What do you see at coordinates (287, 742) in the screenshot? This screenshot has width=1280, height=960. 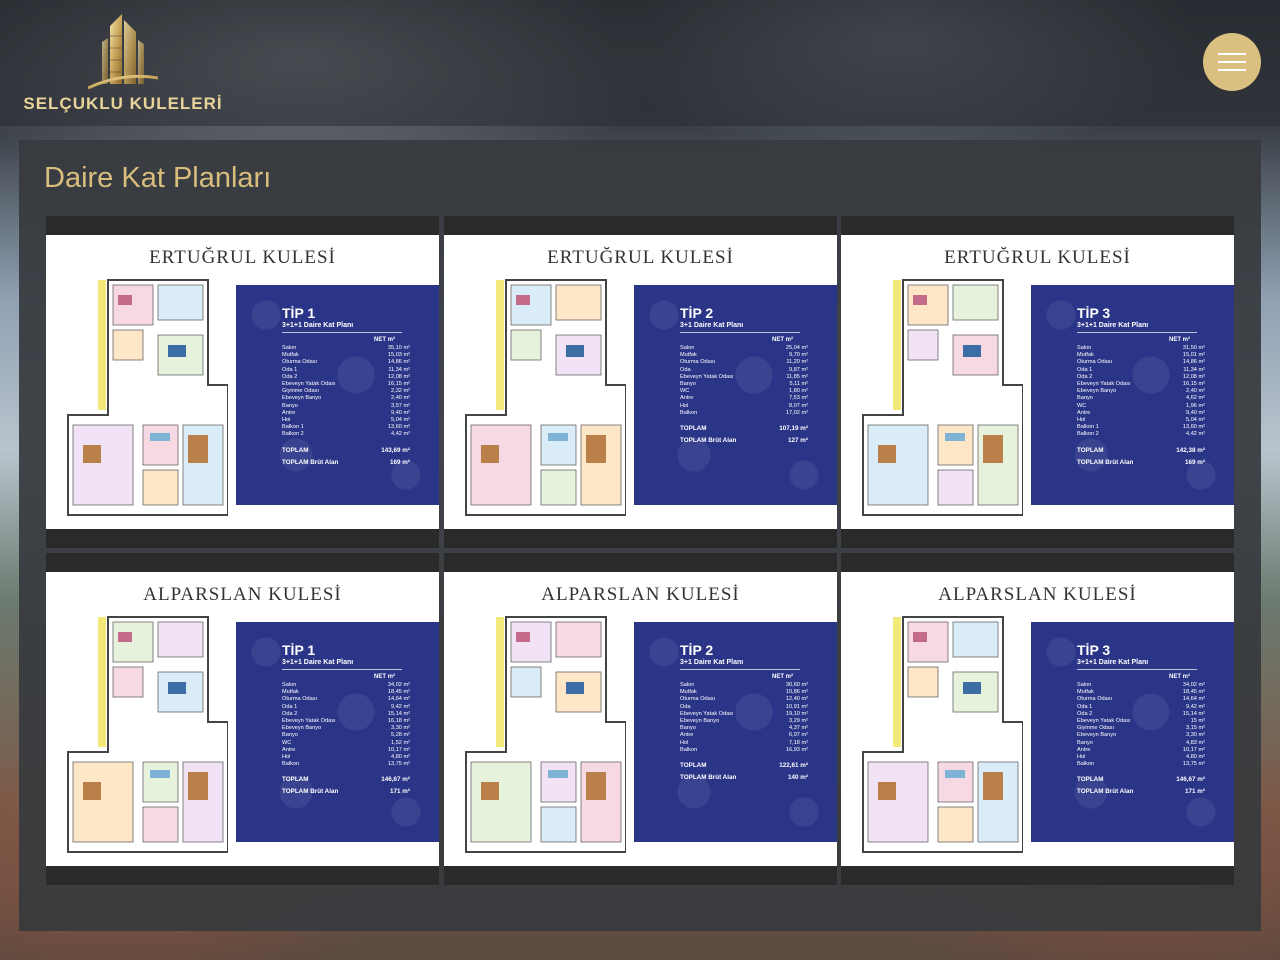 I see `room-name: WC` at bounding box center [287, 742].